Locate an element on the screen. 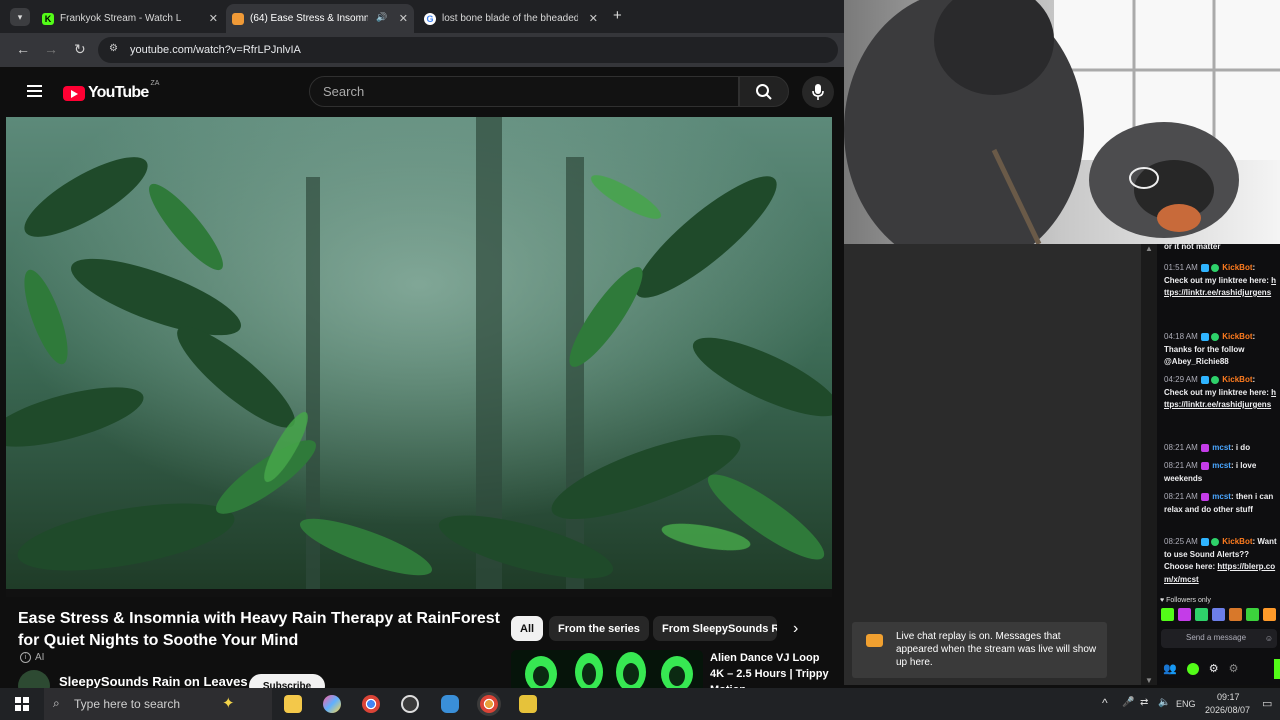 This screenshot has width=1280, height=720. clock-time: 09:17 is located at coordinates (1228, 697).